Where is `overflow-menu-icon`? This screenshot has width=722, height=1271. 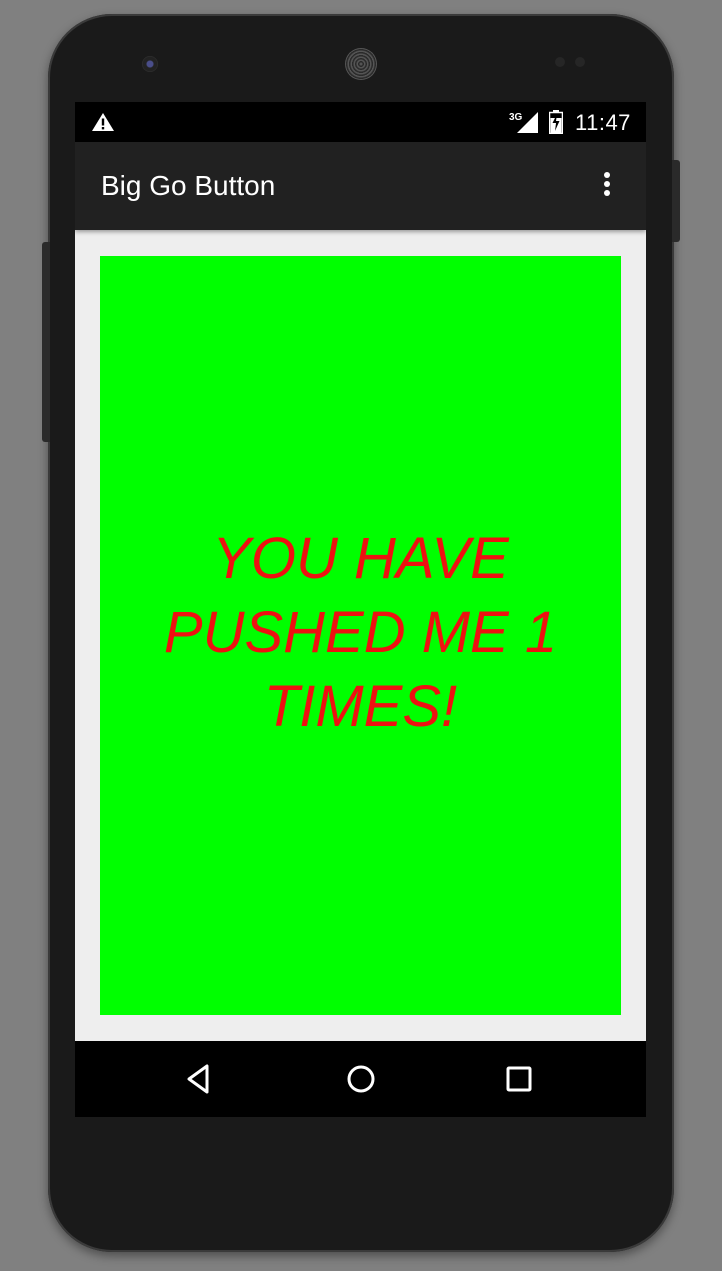 overflow-menu-icon is located at coordinates (607, 186).